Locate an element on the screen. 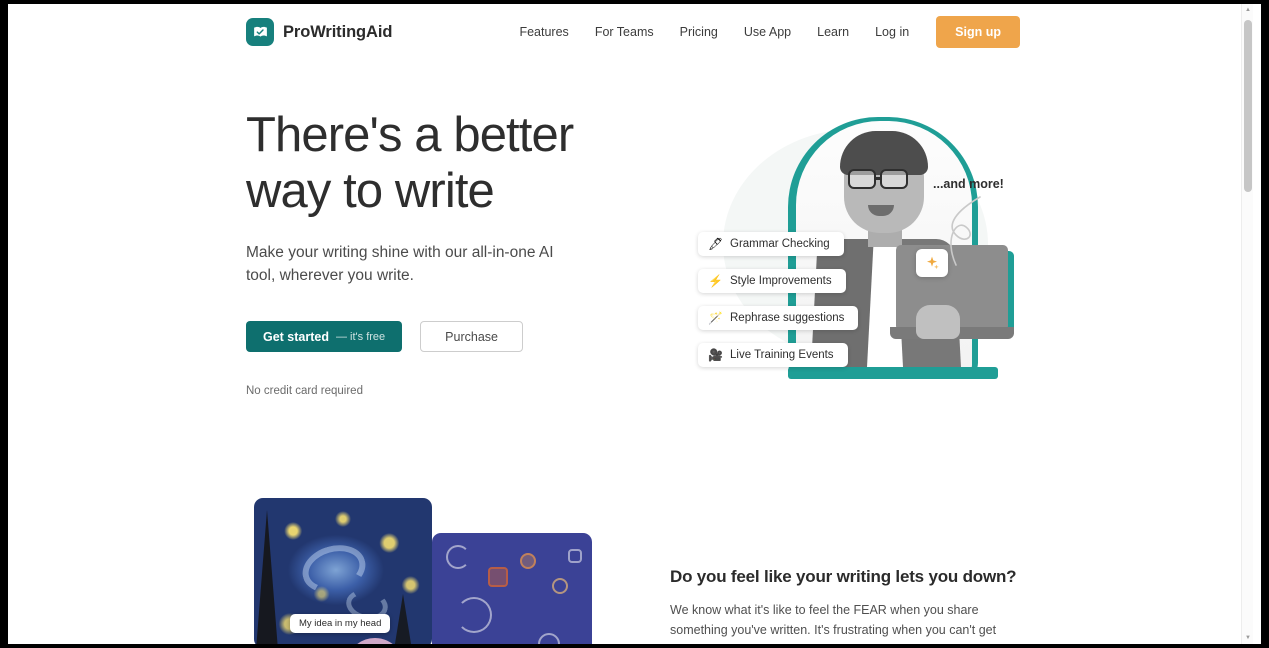 This screenshot has width=1269, height=648. idea-illustration: My idea in my head is located at coordinates (446, 571).